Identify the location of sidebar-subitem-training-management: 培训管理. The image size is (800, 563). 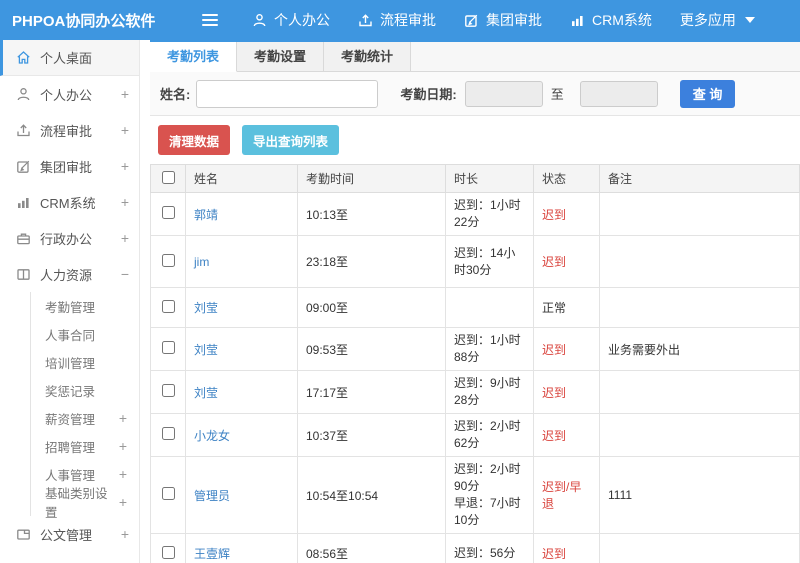
(85, 362).